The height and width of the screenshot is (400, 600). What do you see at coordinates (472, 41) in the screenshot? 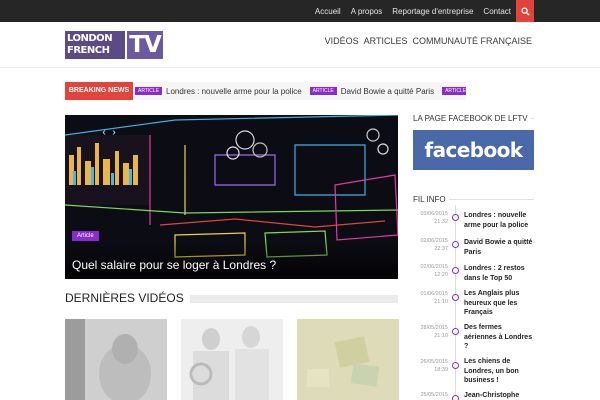
I see `nav-communaute: COMMUNAUTÉ FRANÇAISE` at bounding box center [472, 41].